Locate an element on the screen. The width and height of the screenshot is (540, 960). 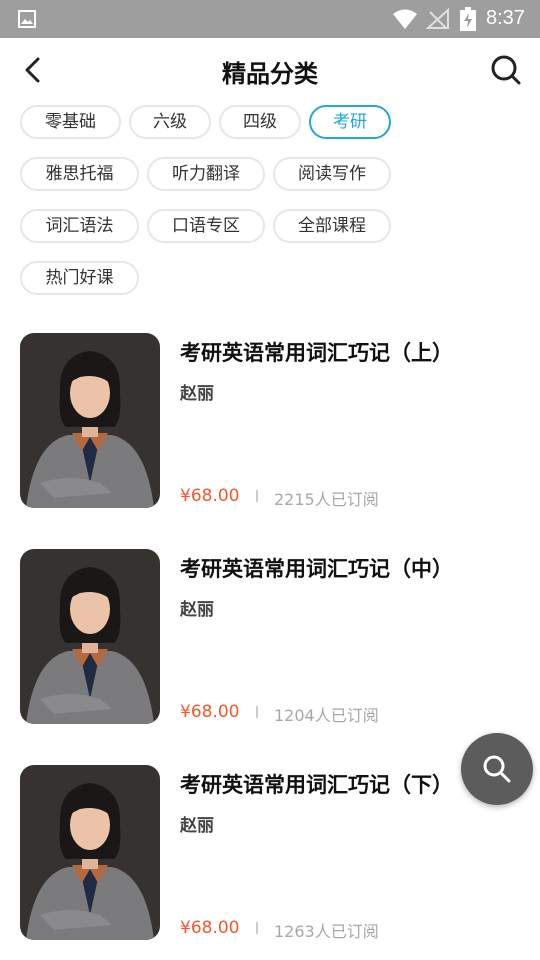
search-button is located at coordinates (506, 70).